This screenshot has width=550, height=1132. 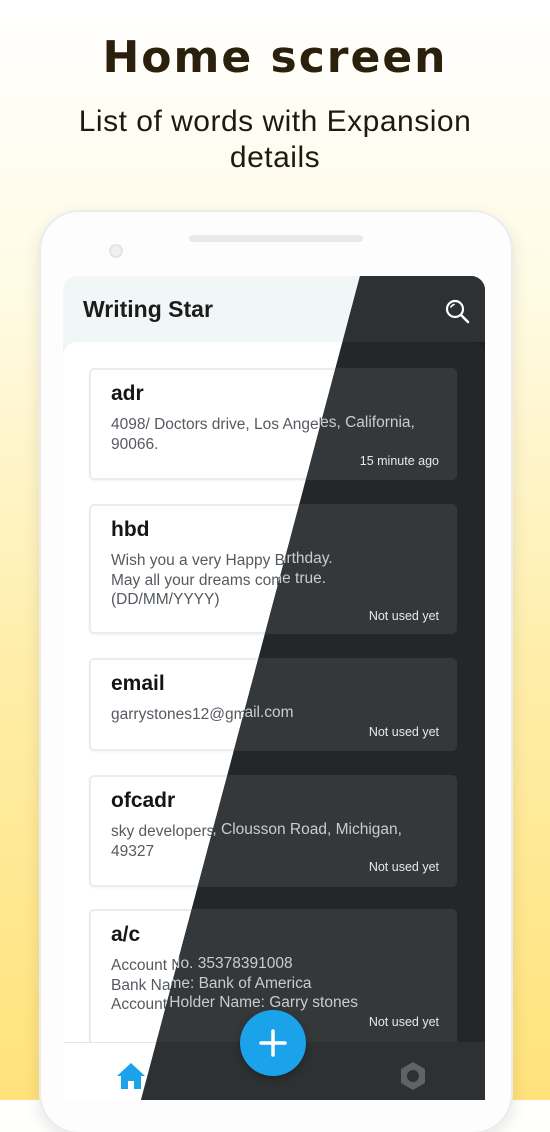 I want to click on entry-key: a/c, so click(x=126, y=934).